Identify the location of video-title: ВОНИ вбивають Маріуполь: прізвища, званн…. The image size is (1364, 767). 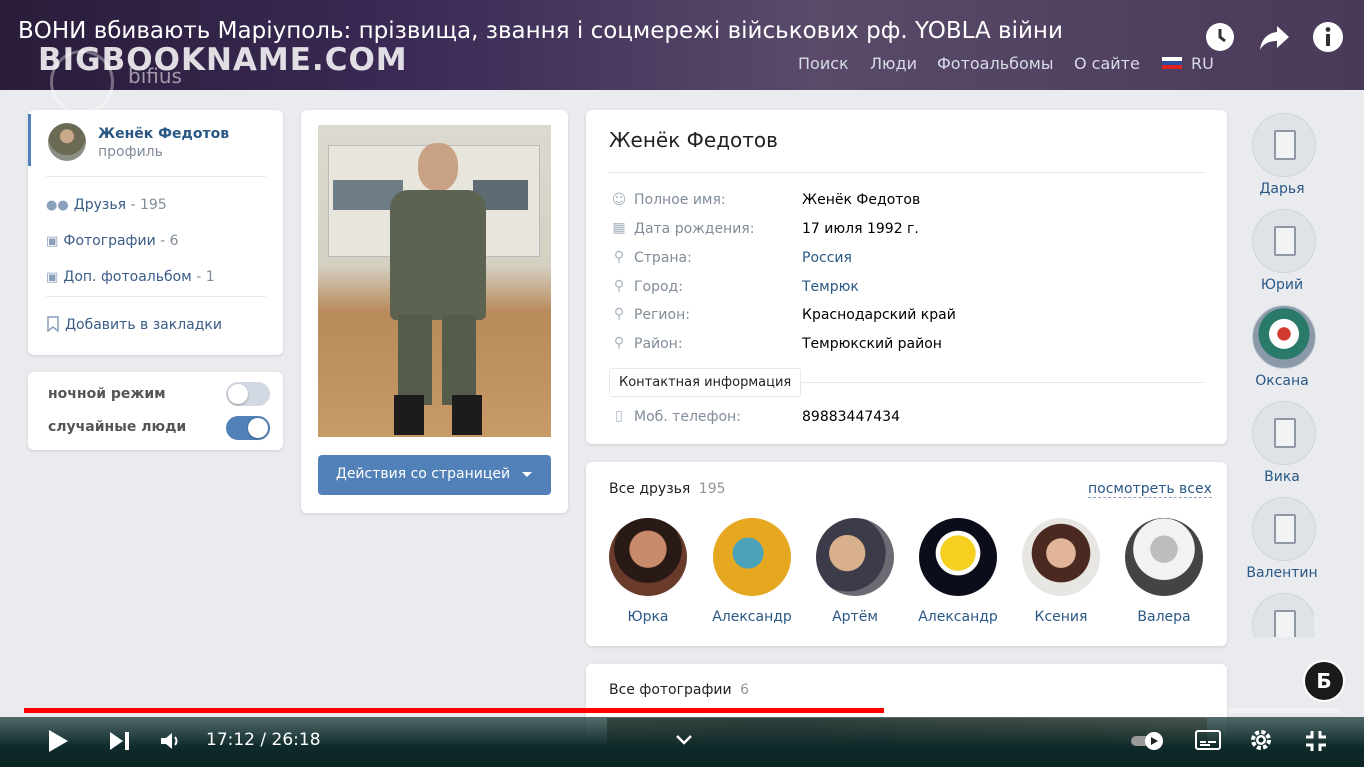
(540, 31).